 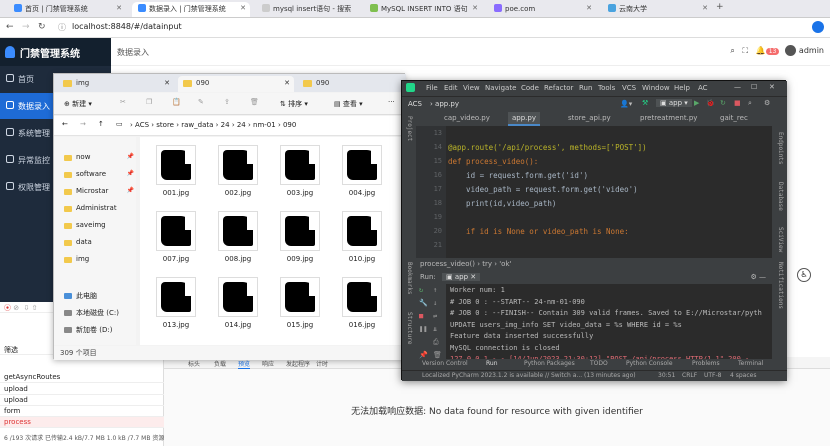 What do you see at coordinates (82, 389) in the screenshot?
I see `table-row: upload` at bounding box center [82, 389].